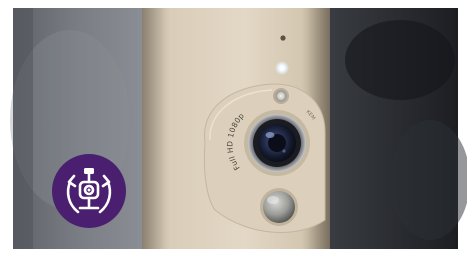 This screenshot has height=253, width=467. I want to click on light-sensor, so click(281, 96).